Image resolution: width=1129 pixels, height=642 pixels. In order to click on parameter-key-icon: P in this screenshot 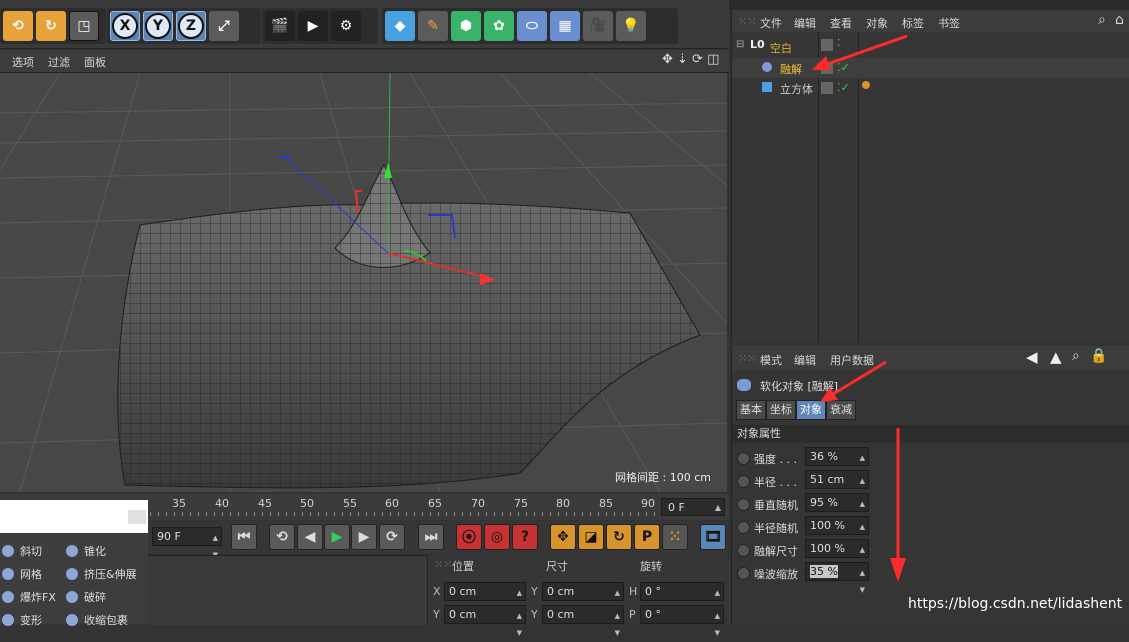, I will do `click(647, 537)`.